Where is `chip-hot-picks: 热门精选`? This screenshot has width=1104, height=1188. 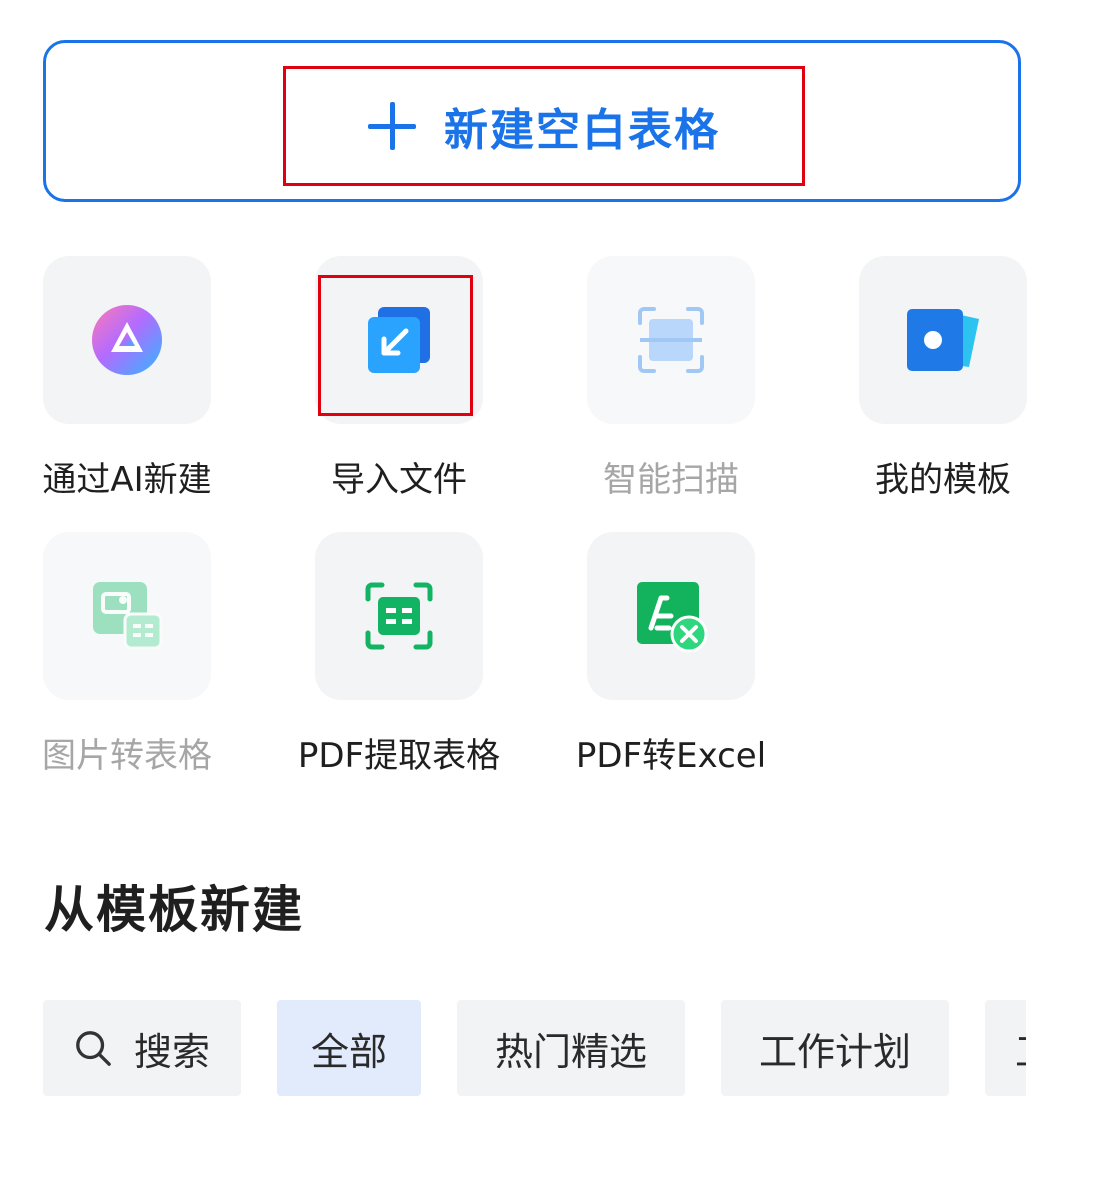 chip-hot-picks: 热门精选 is located at coordinates (571, 1048).